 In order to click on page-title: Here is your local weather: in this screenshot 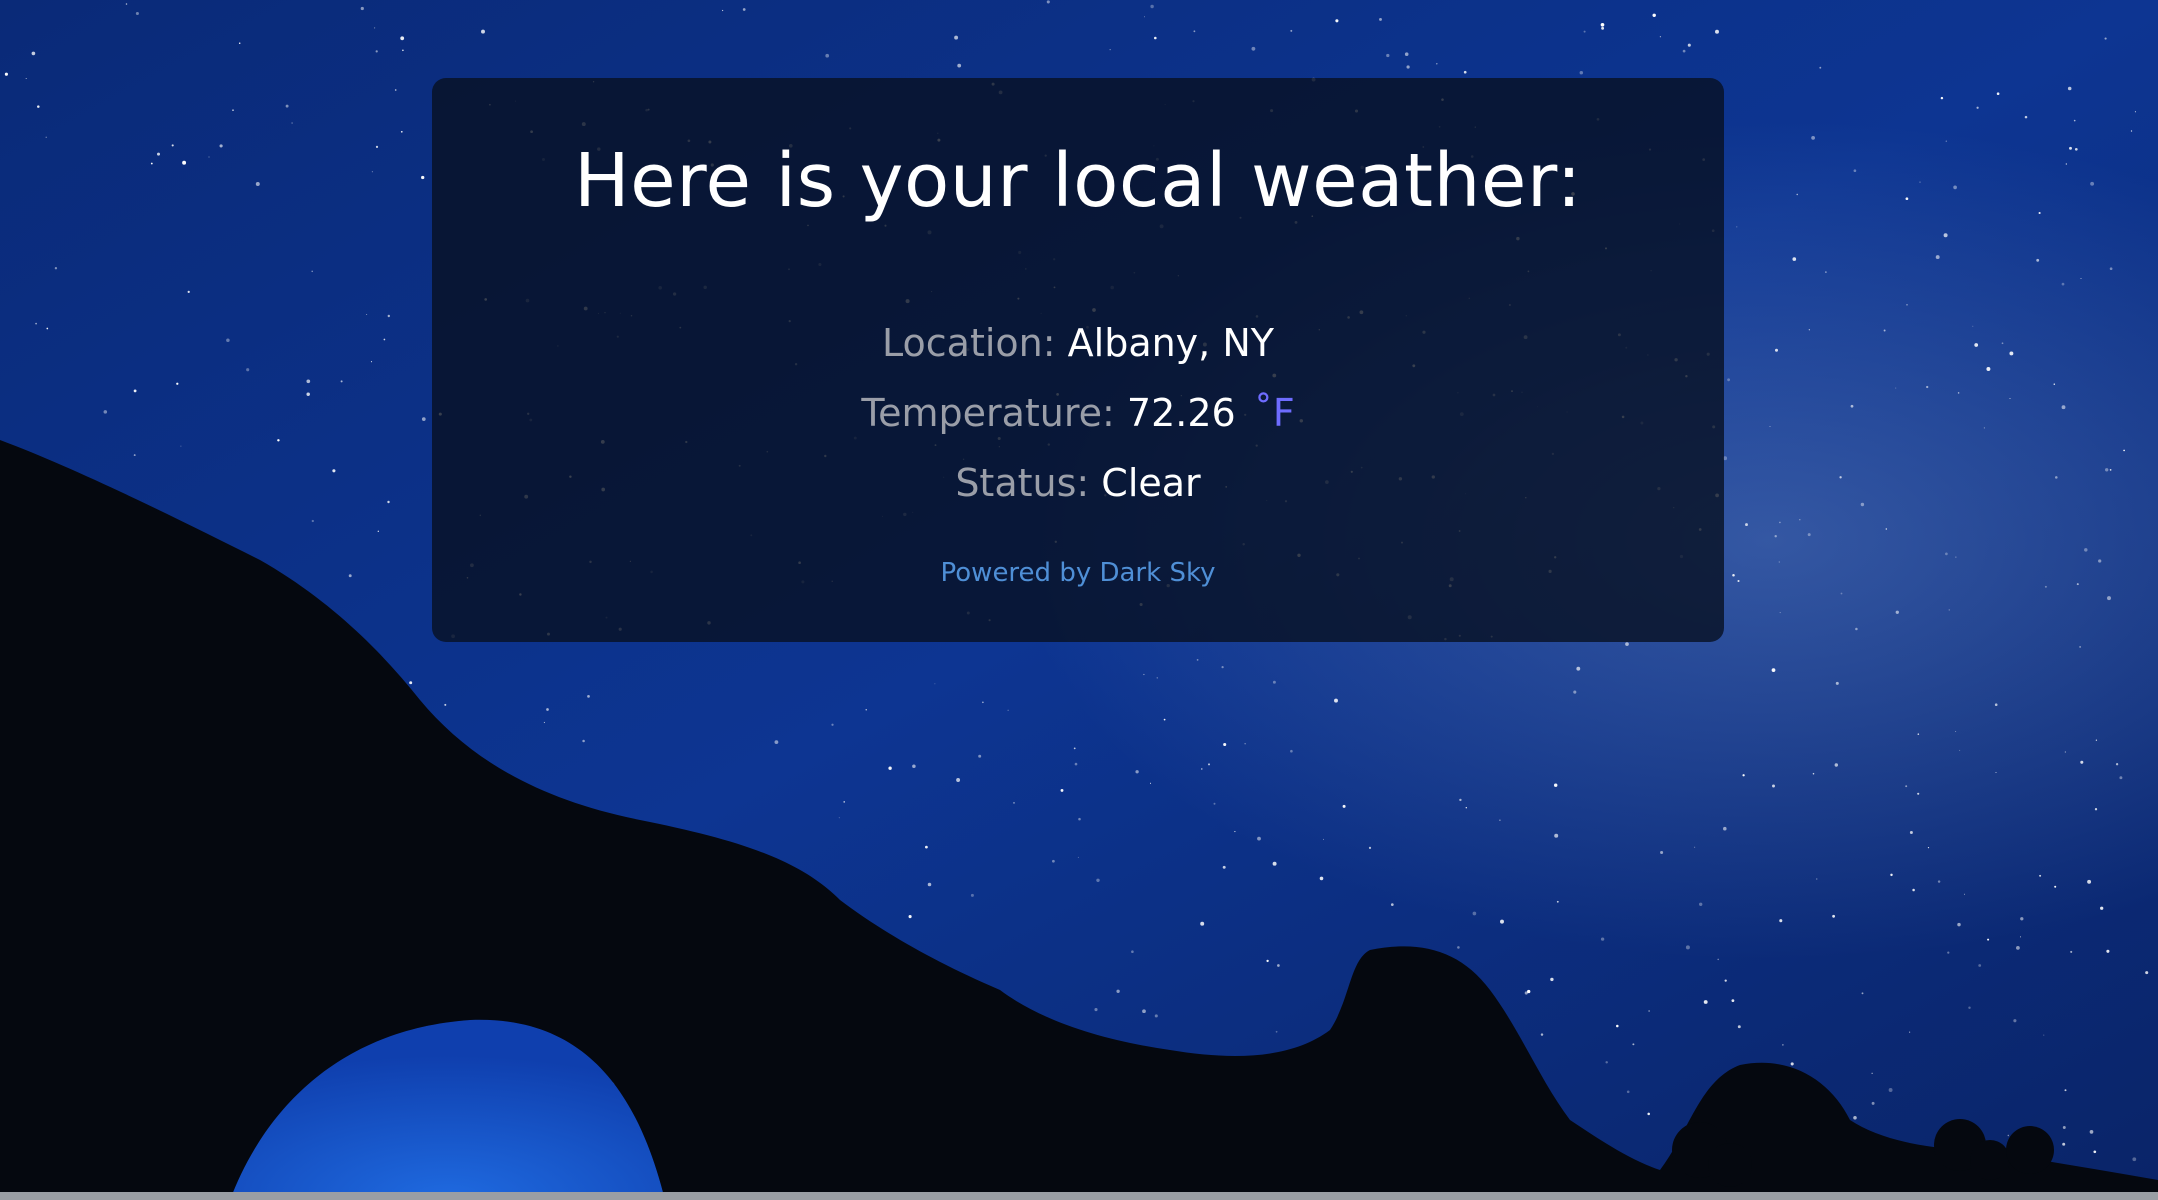, I will do `click(1078, 181)`.